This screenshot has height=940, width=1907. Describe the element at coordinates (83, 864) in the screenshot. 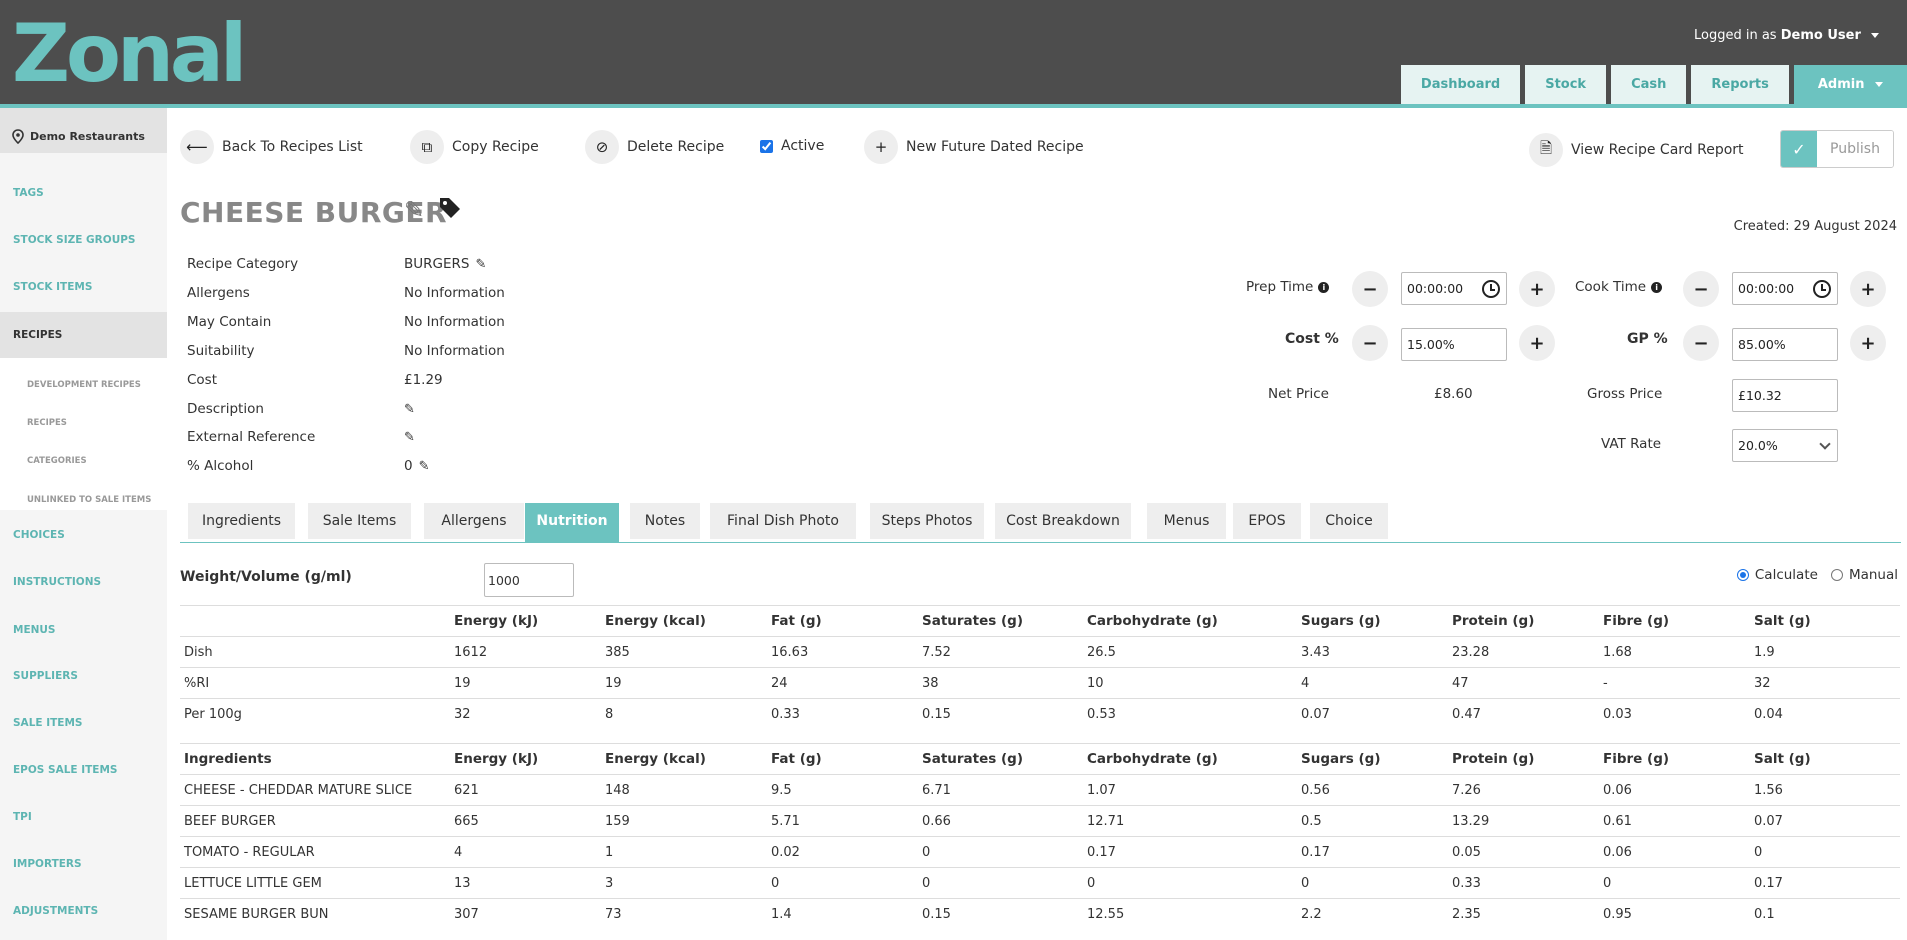

I see `sidebar-item-importers: IMPORTERS` at that location.